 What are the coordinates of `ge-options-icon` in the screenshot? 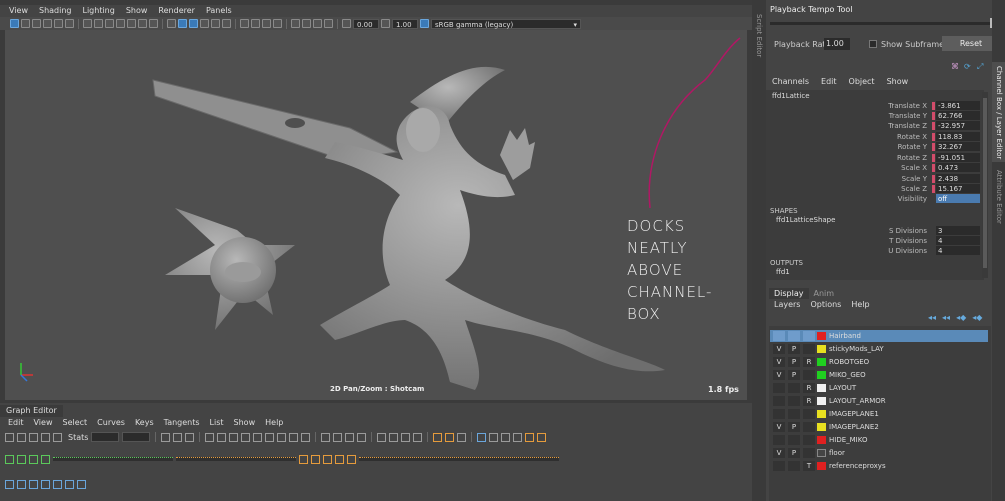 It's located at (81, 484).